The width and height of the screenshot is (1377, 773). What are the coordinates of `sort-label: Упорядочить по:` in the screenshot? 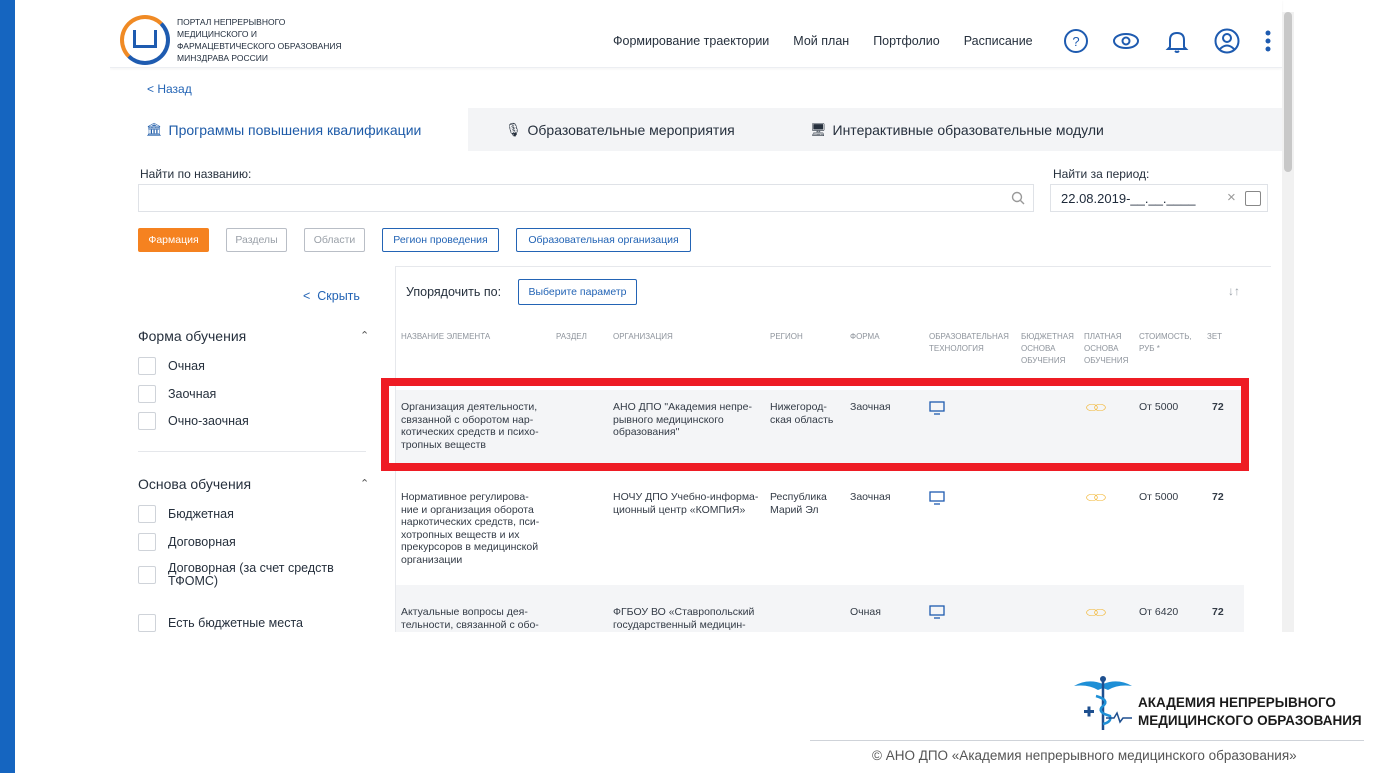 It's located at (454, 292).